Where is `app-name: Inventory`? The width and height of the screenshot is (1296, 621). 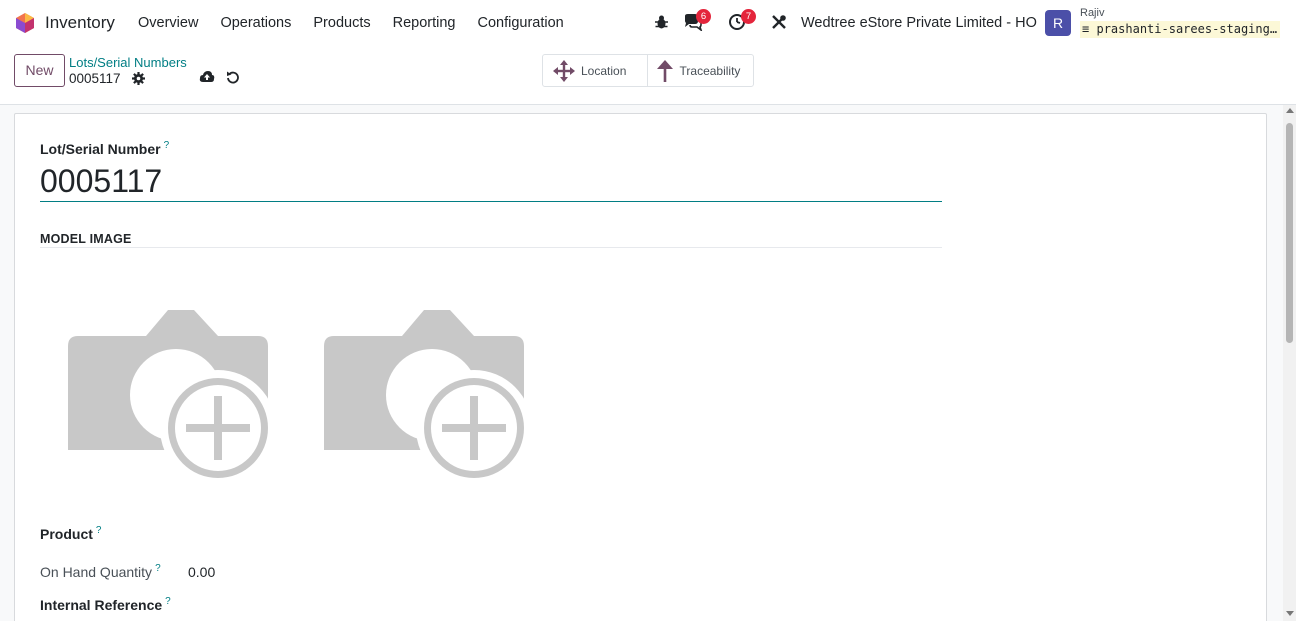 app-name: Inventory is located at coordinates (80, 23).